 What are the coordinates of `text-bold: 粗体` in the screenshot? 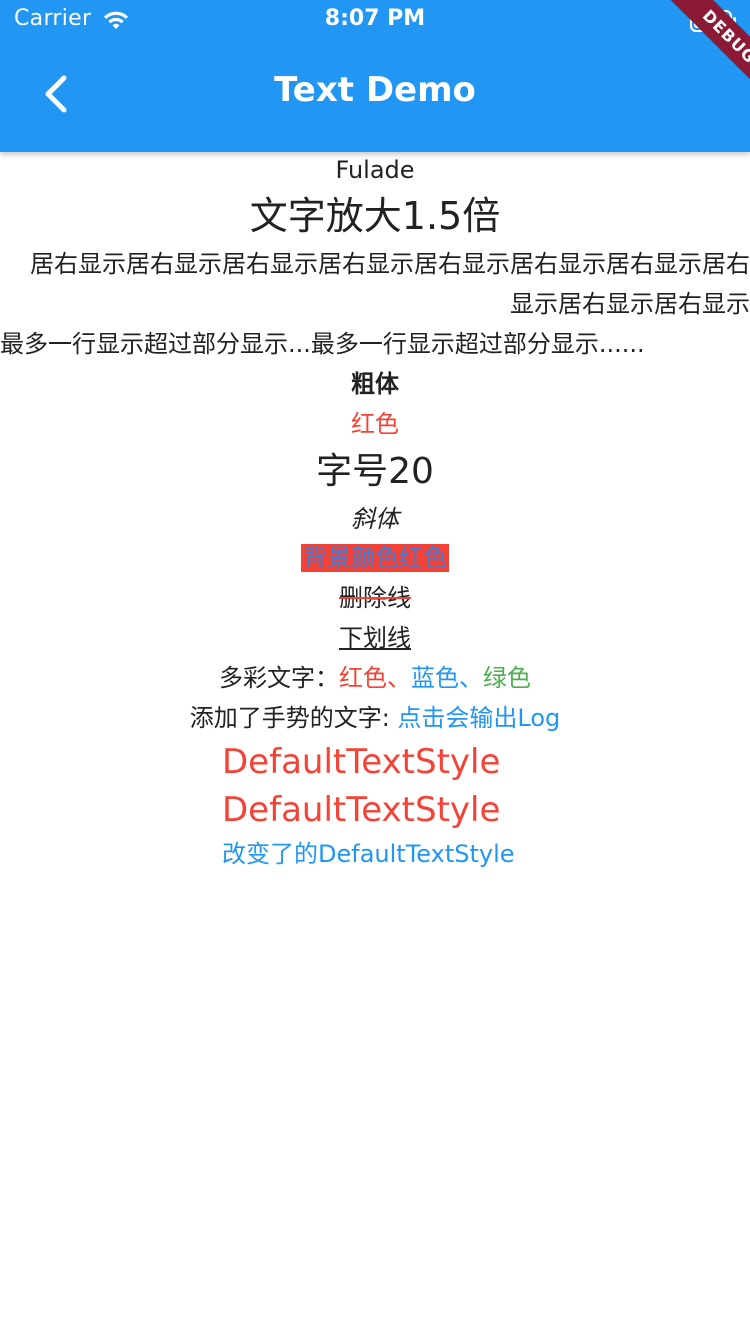 It's located at (375, 384).